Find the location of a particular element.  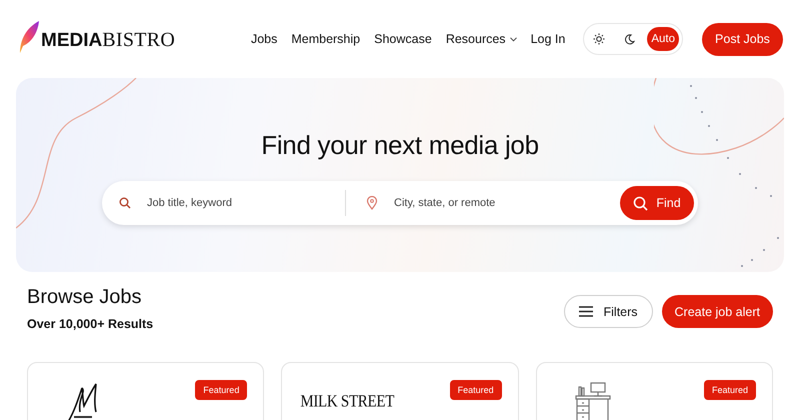

moon-icon is located at coordinates (629, 39).